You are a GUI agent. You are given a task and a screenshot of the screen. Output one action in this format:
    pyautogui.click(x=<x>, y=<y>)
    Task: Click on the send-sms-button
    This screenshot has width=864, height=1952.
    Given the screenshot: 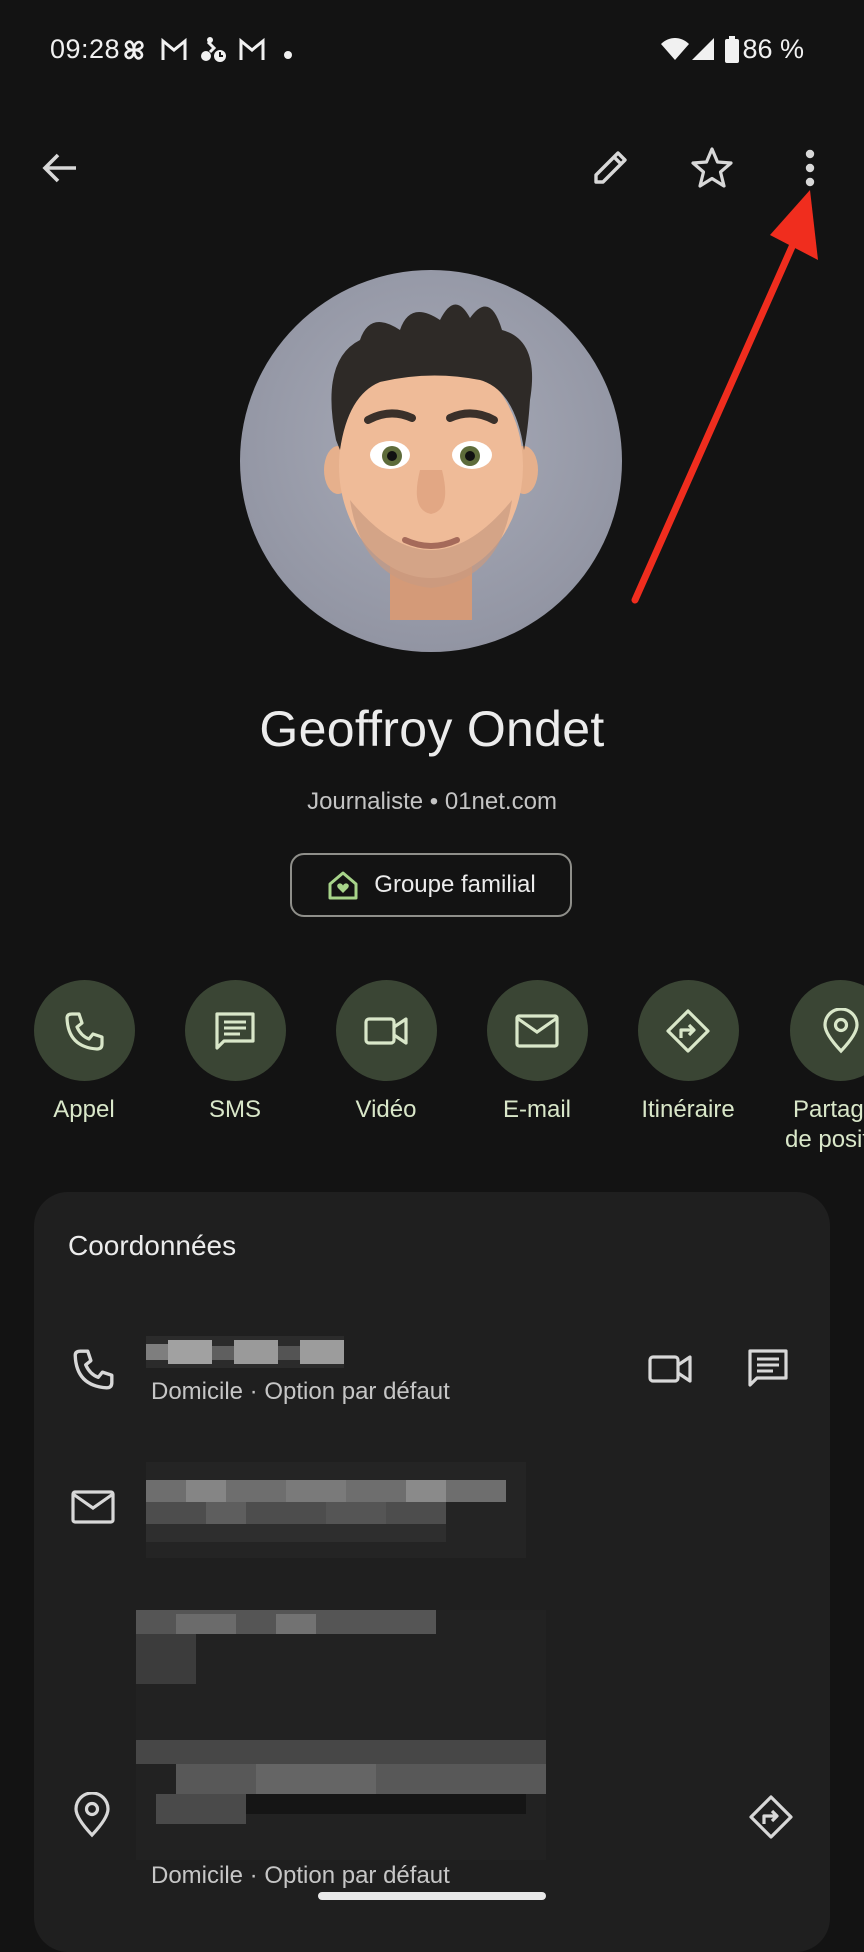 What is the action you would take?
    pyautogui.click(x=772, y=1369)
    